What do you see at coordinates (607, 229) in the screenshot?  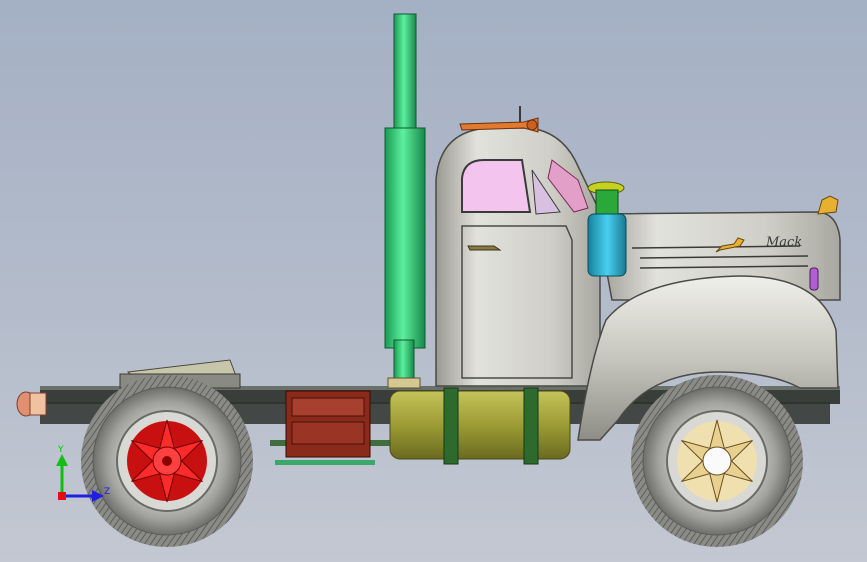 I see `air-cleaner` at bounding box center [607, 229].